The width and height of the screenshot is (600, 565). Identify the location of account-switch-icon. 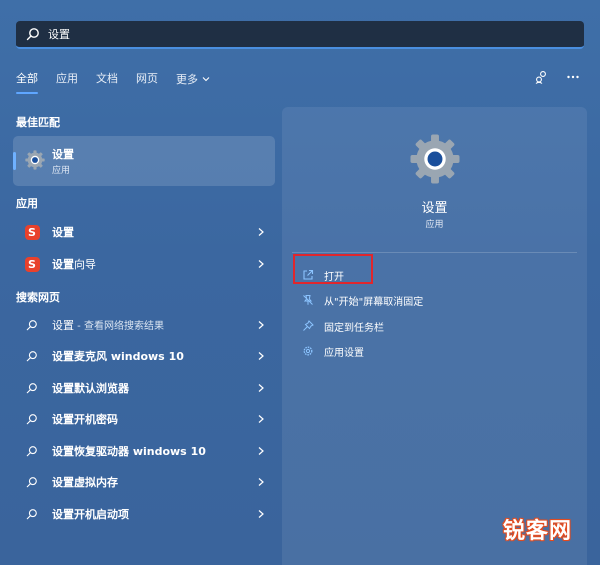
(541, 77).